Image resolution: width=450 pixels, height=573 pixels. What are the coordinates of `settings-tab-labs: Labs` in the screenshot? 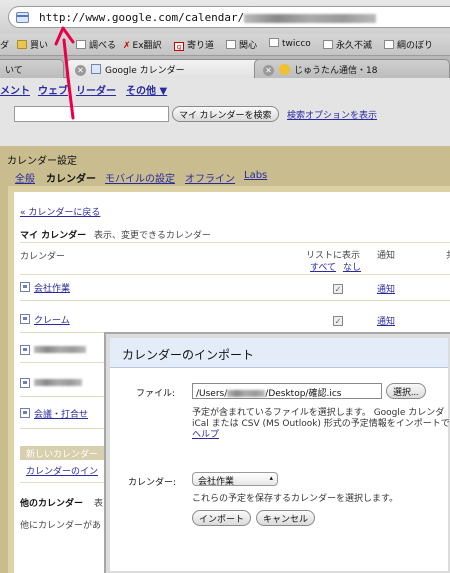 It's located at (255, 175).